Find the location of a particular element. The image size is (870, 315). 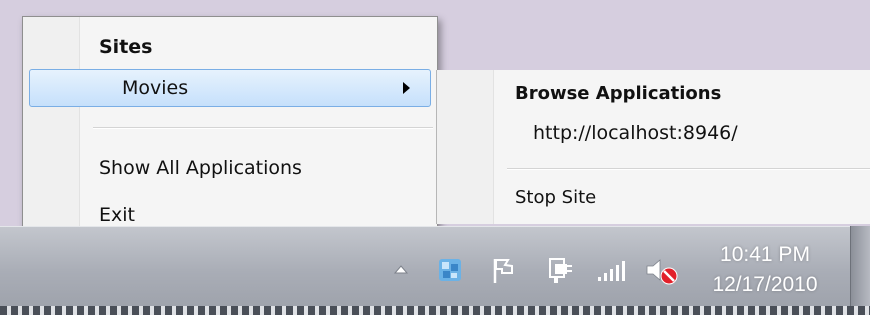

menu-separator is located at coordinates (263, 128).